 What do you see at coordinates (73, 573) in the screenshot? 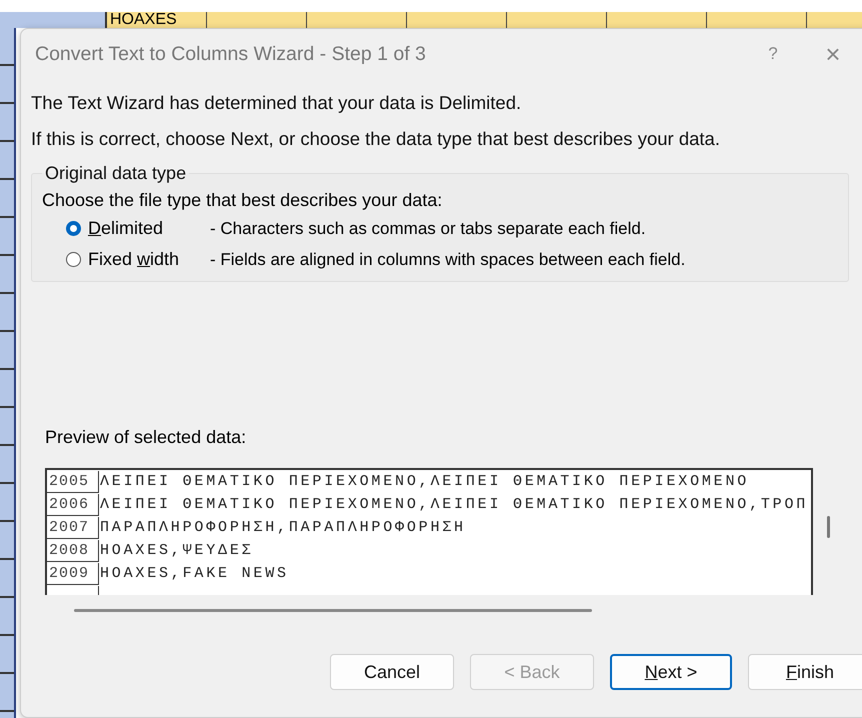
I see `line-number: 2009` at bounding box center [73, 573].